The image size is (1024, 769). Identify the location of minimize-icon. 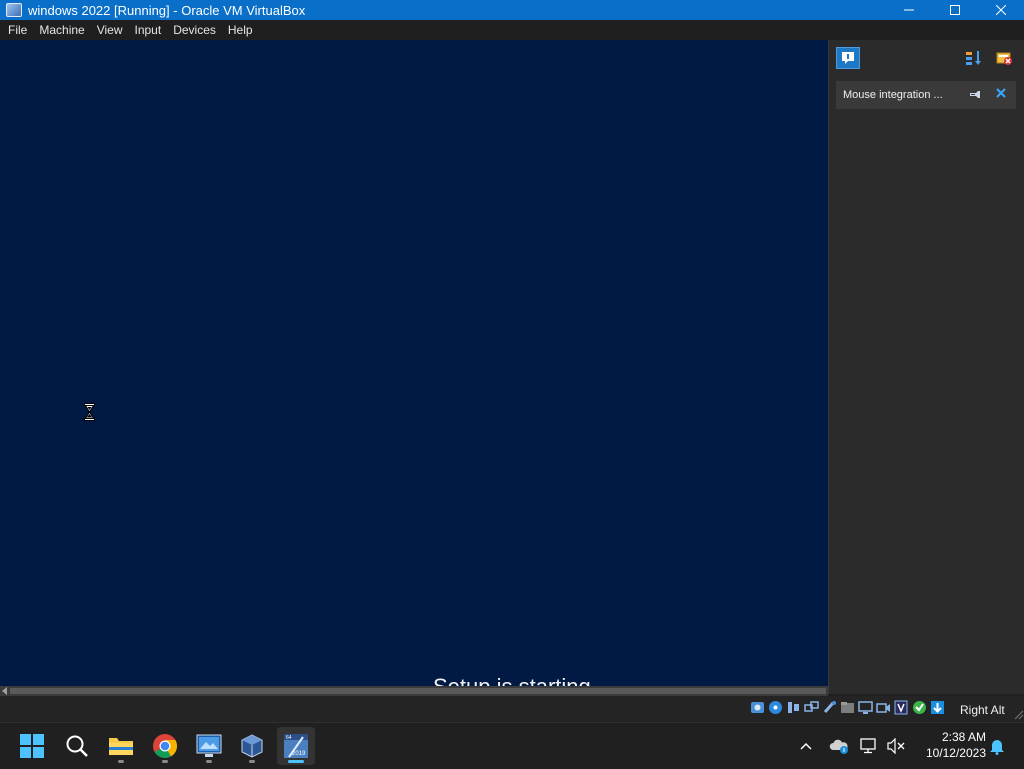
(909, 10).